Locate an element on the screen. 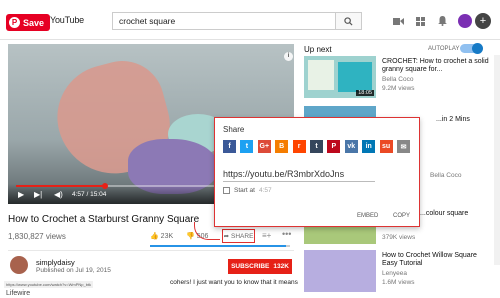 The height and width of the screenshot is (298, 500). twitter-share-icon: t is located at coordinates (247, 146).